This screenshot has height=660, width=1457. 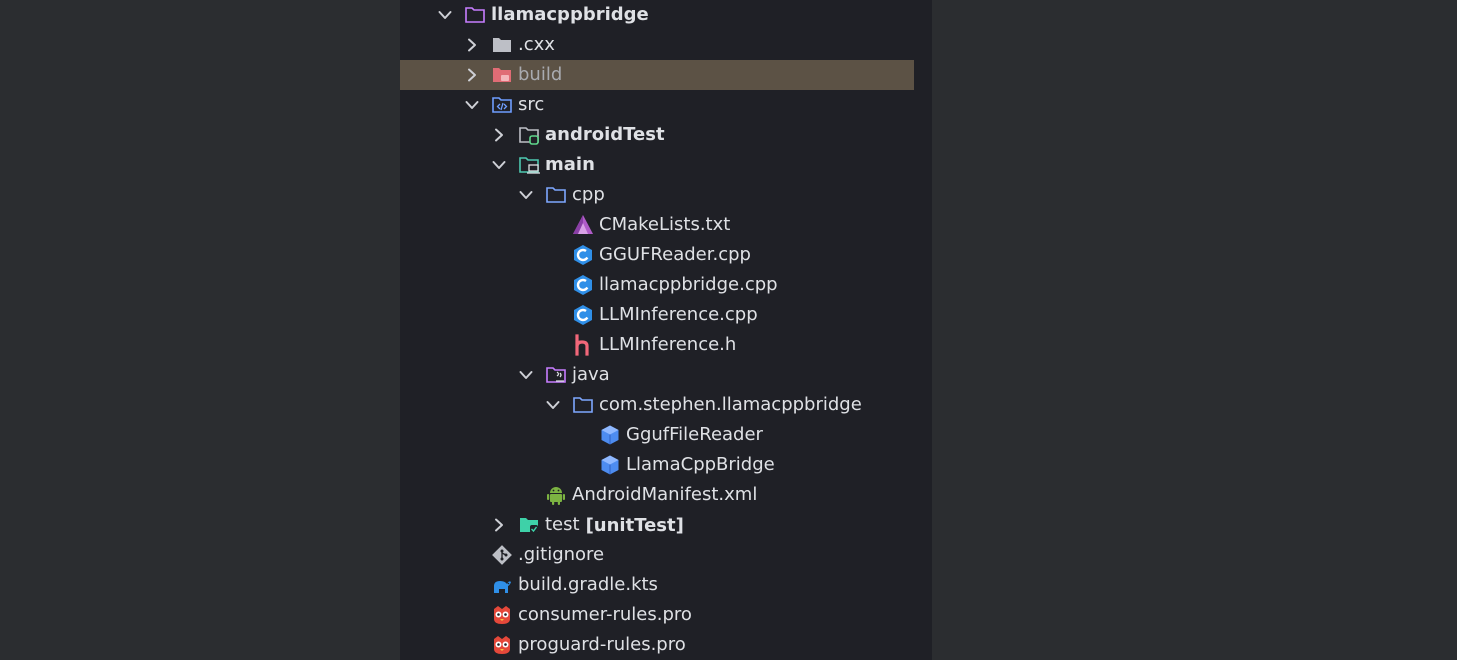 What do you see at coordinates (556, 195) in the screenshot?
I see `folder-outline-icon` at bounding box center [556, 195].